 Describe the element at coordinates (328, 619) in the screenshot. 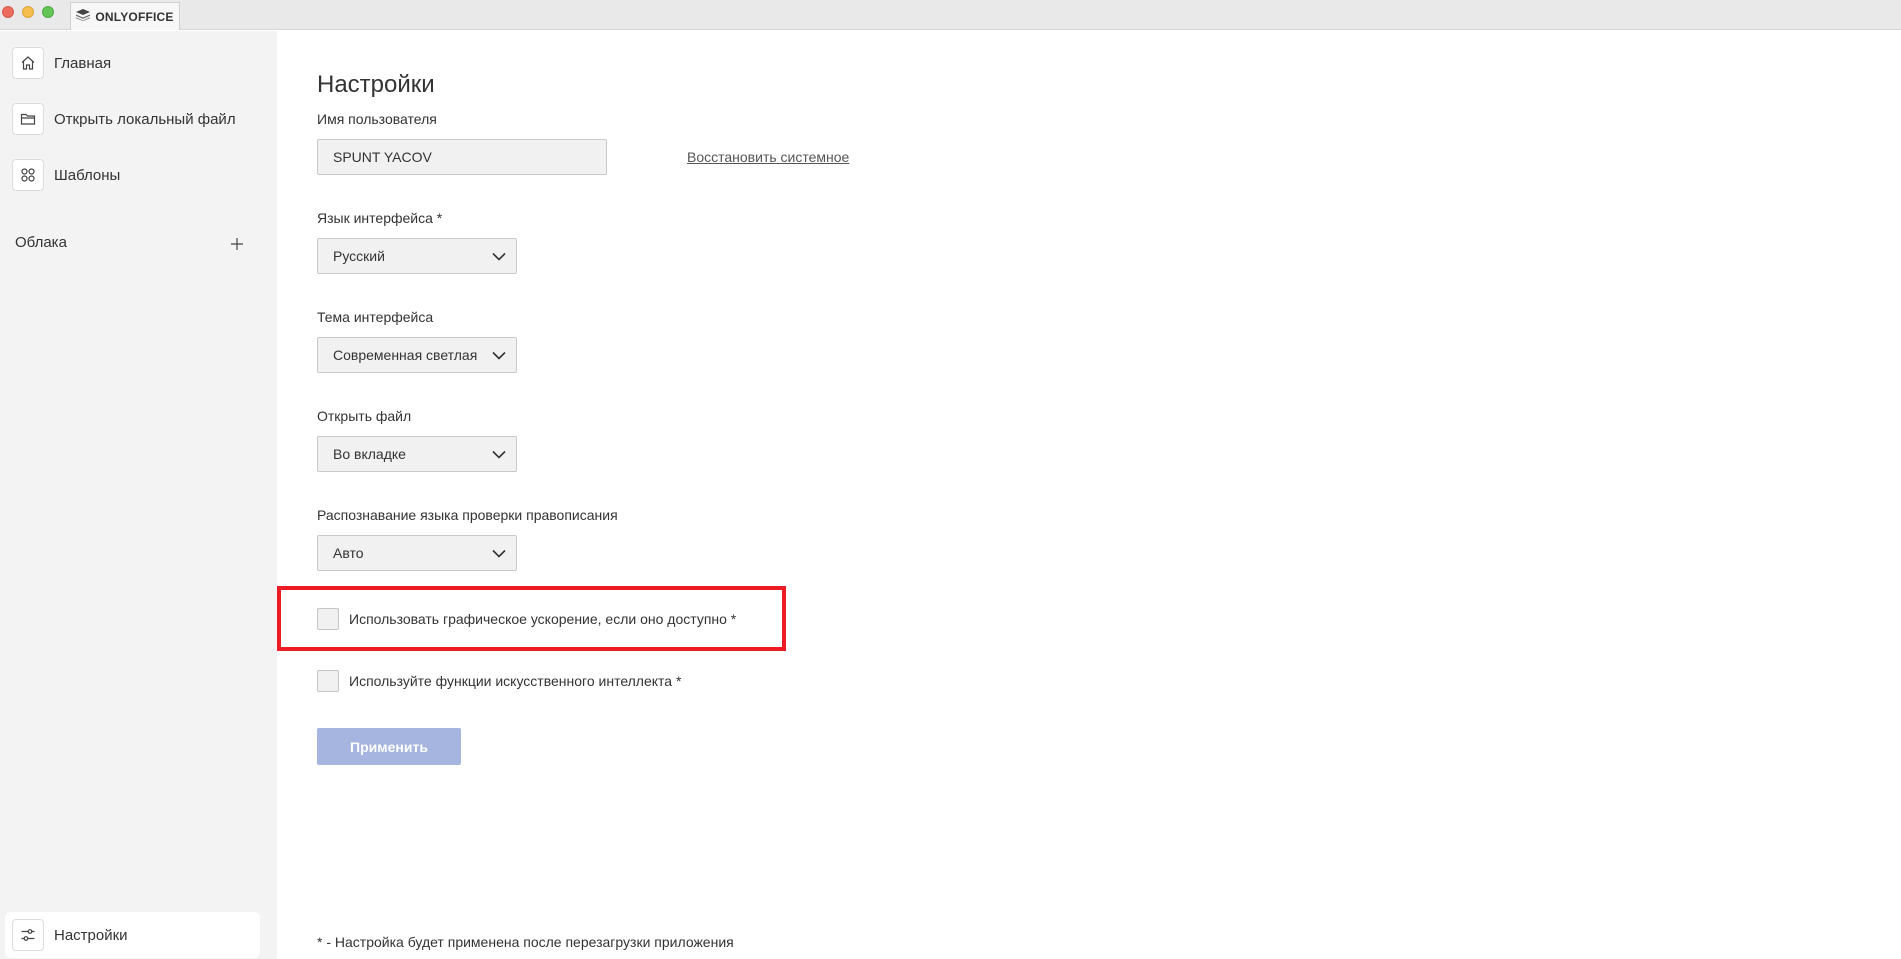

I see `gpu-acceleration-checkbox` at that location.